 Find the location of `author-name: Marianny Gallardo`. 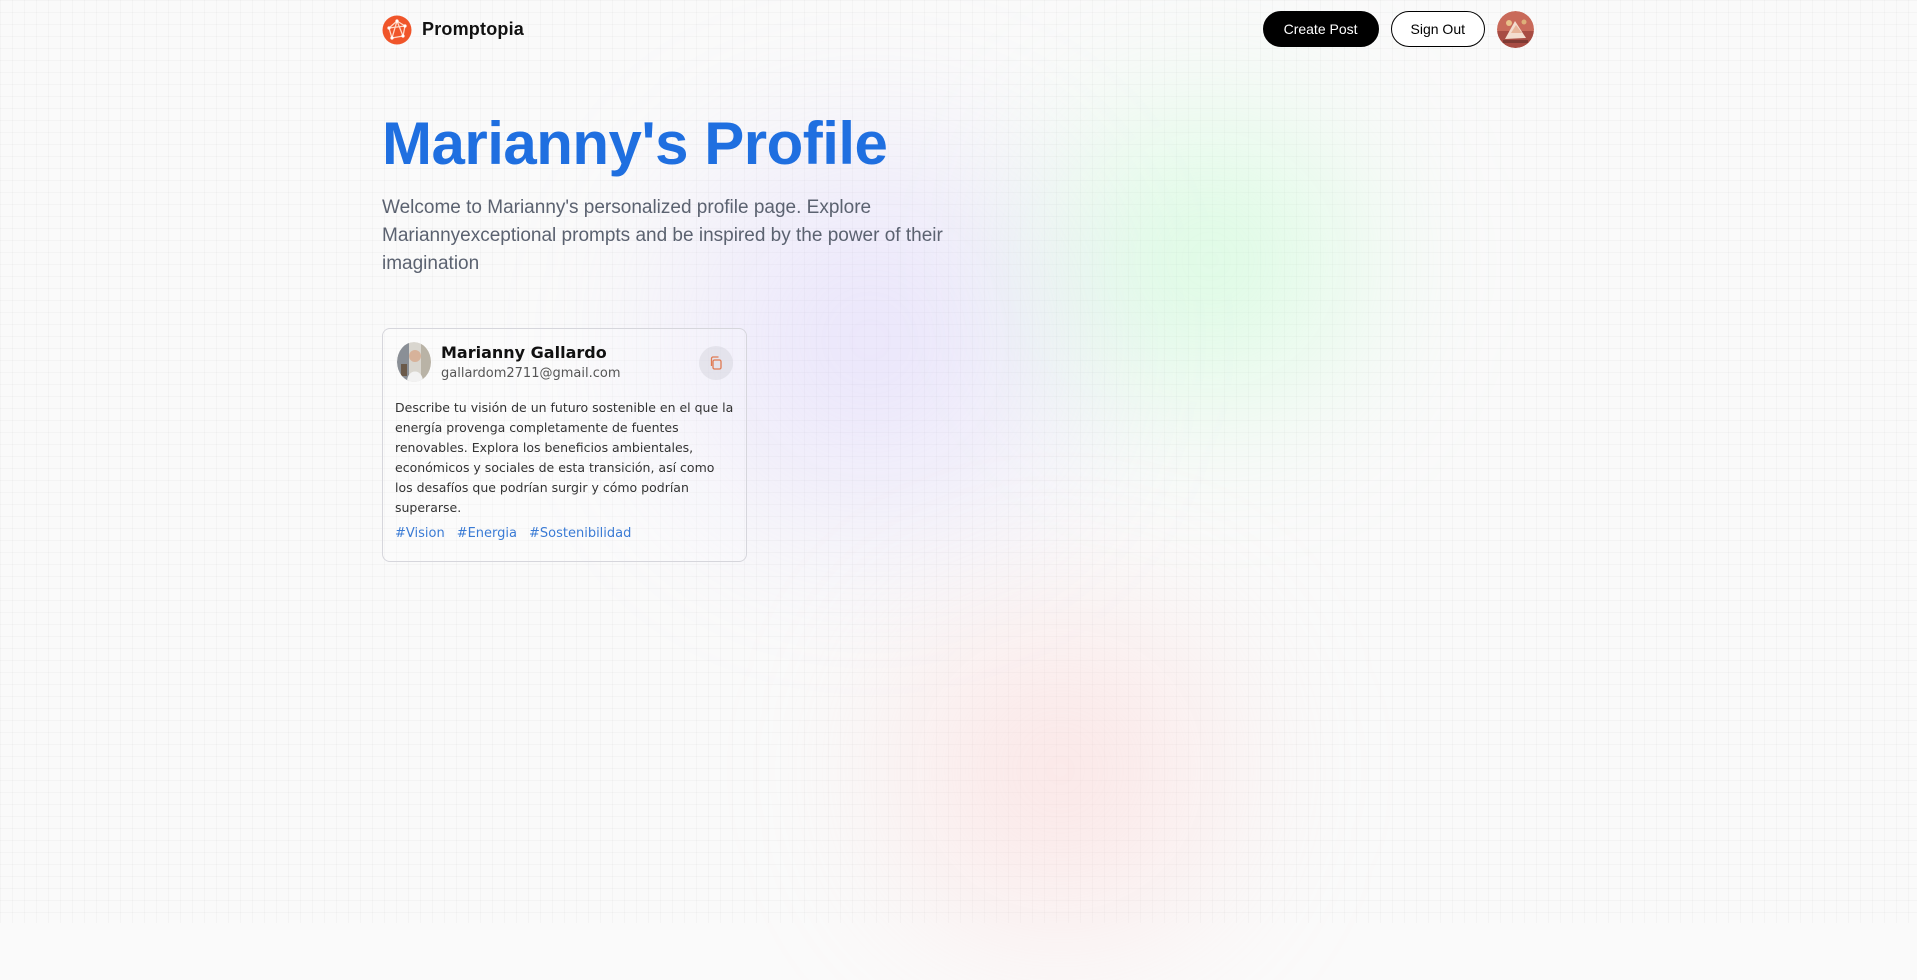

author-name: Marianny Gallardo is located at coordinates (524, 352).